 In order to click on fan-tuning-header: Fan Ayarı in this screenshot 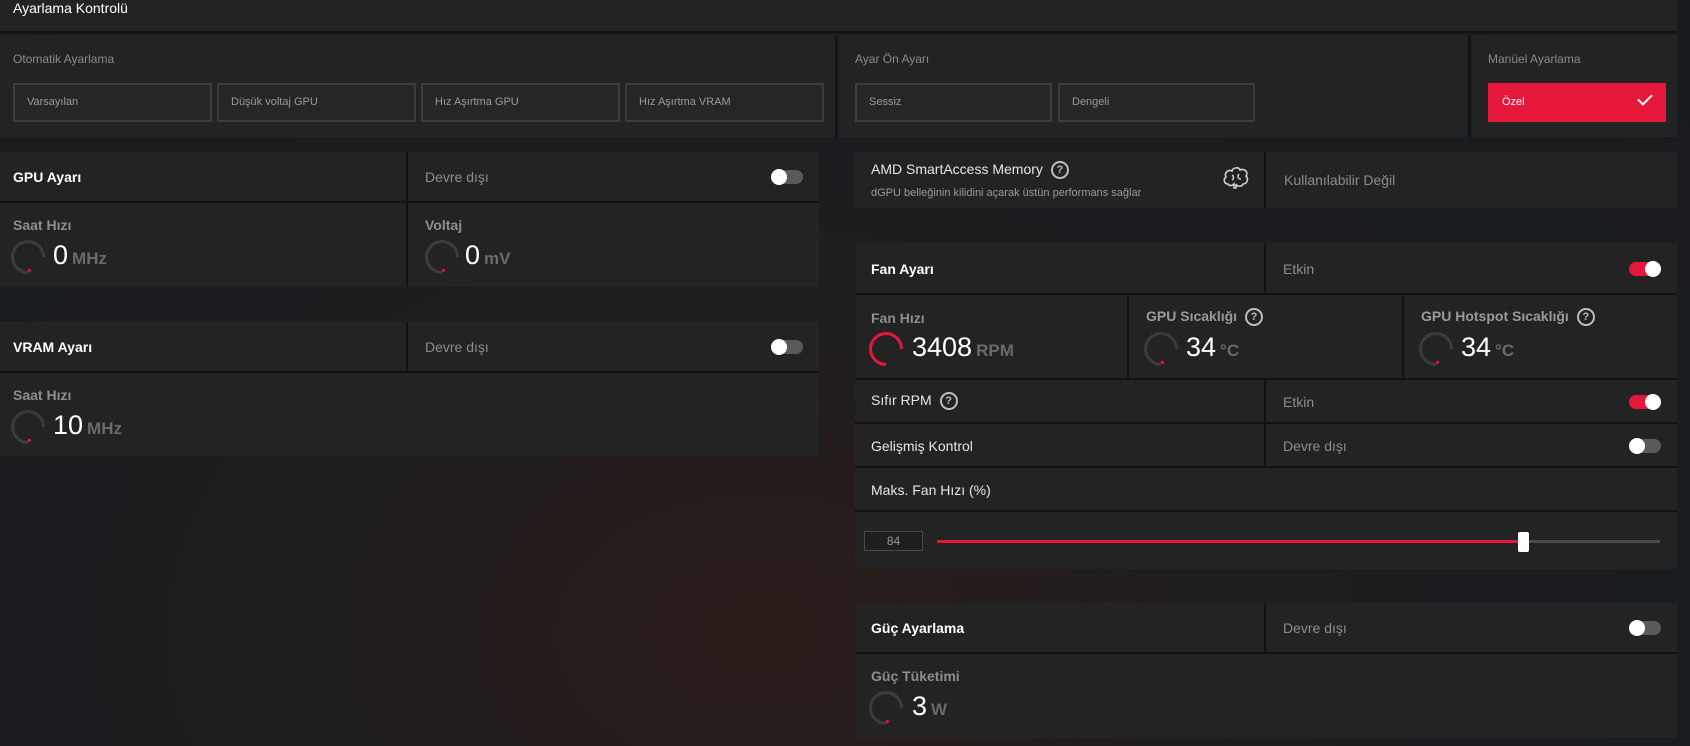, I will do `click(1060, 269)`.